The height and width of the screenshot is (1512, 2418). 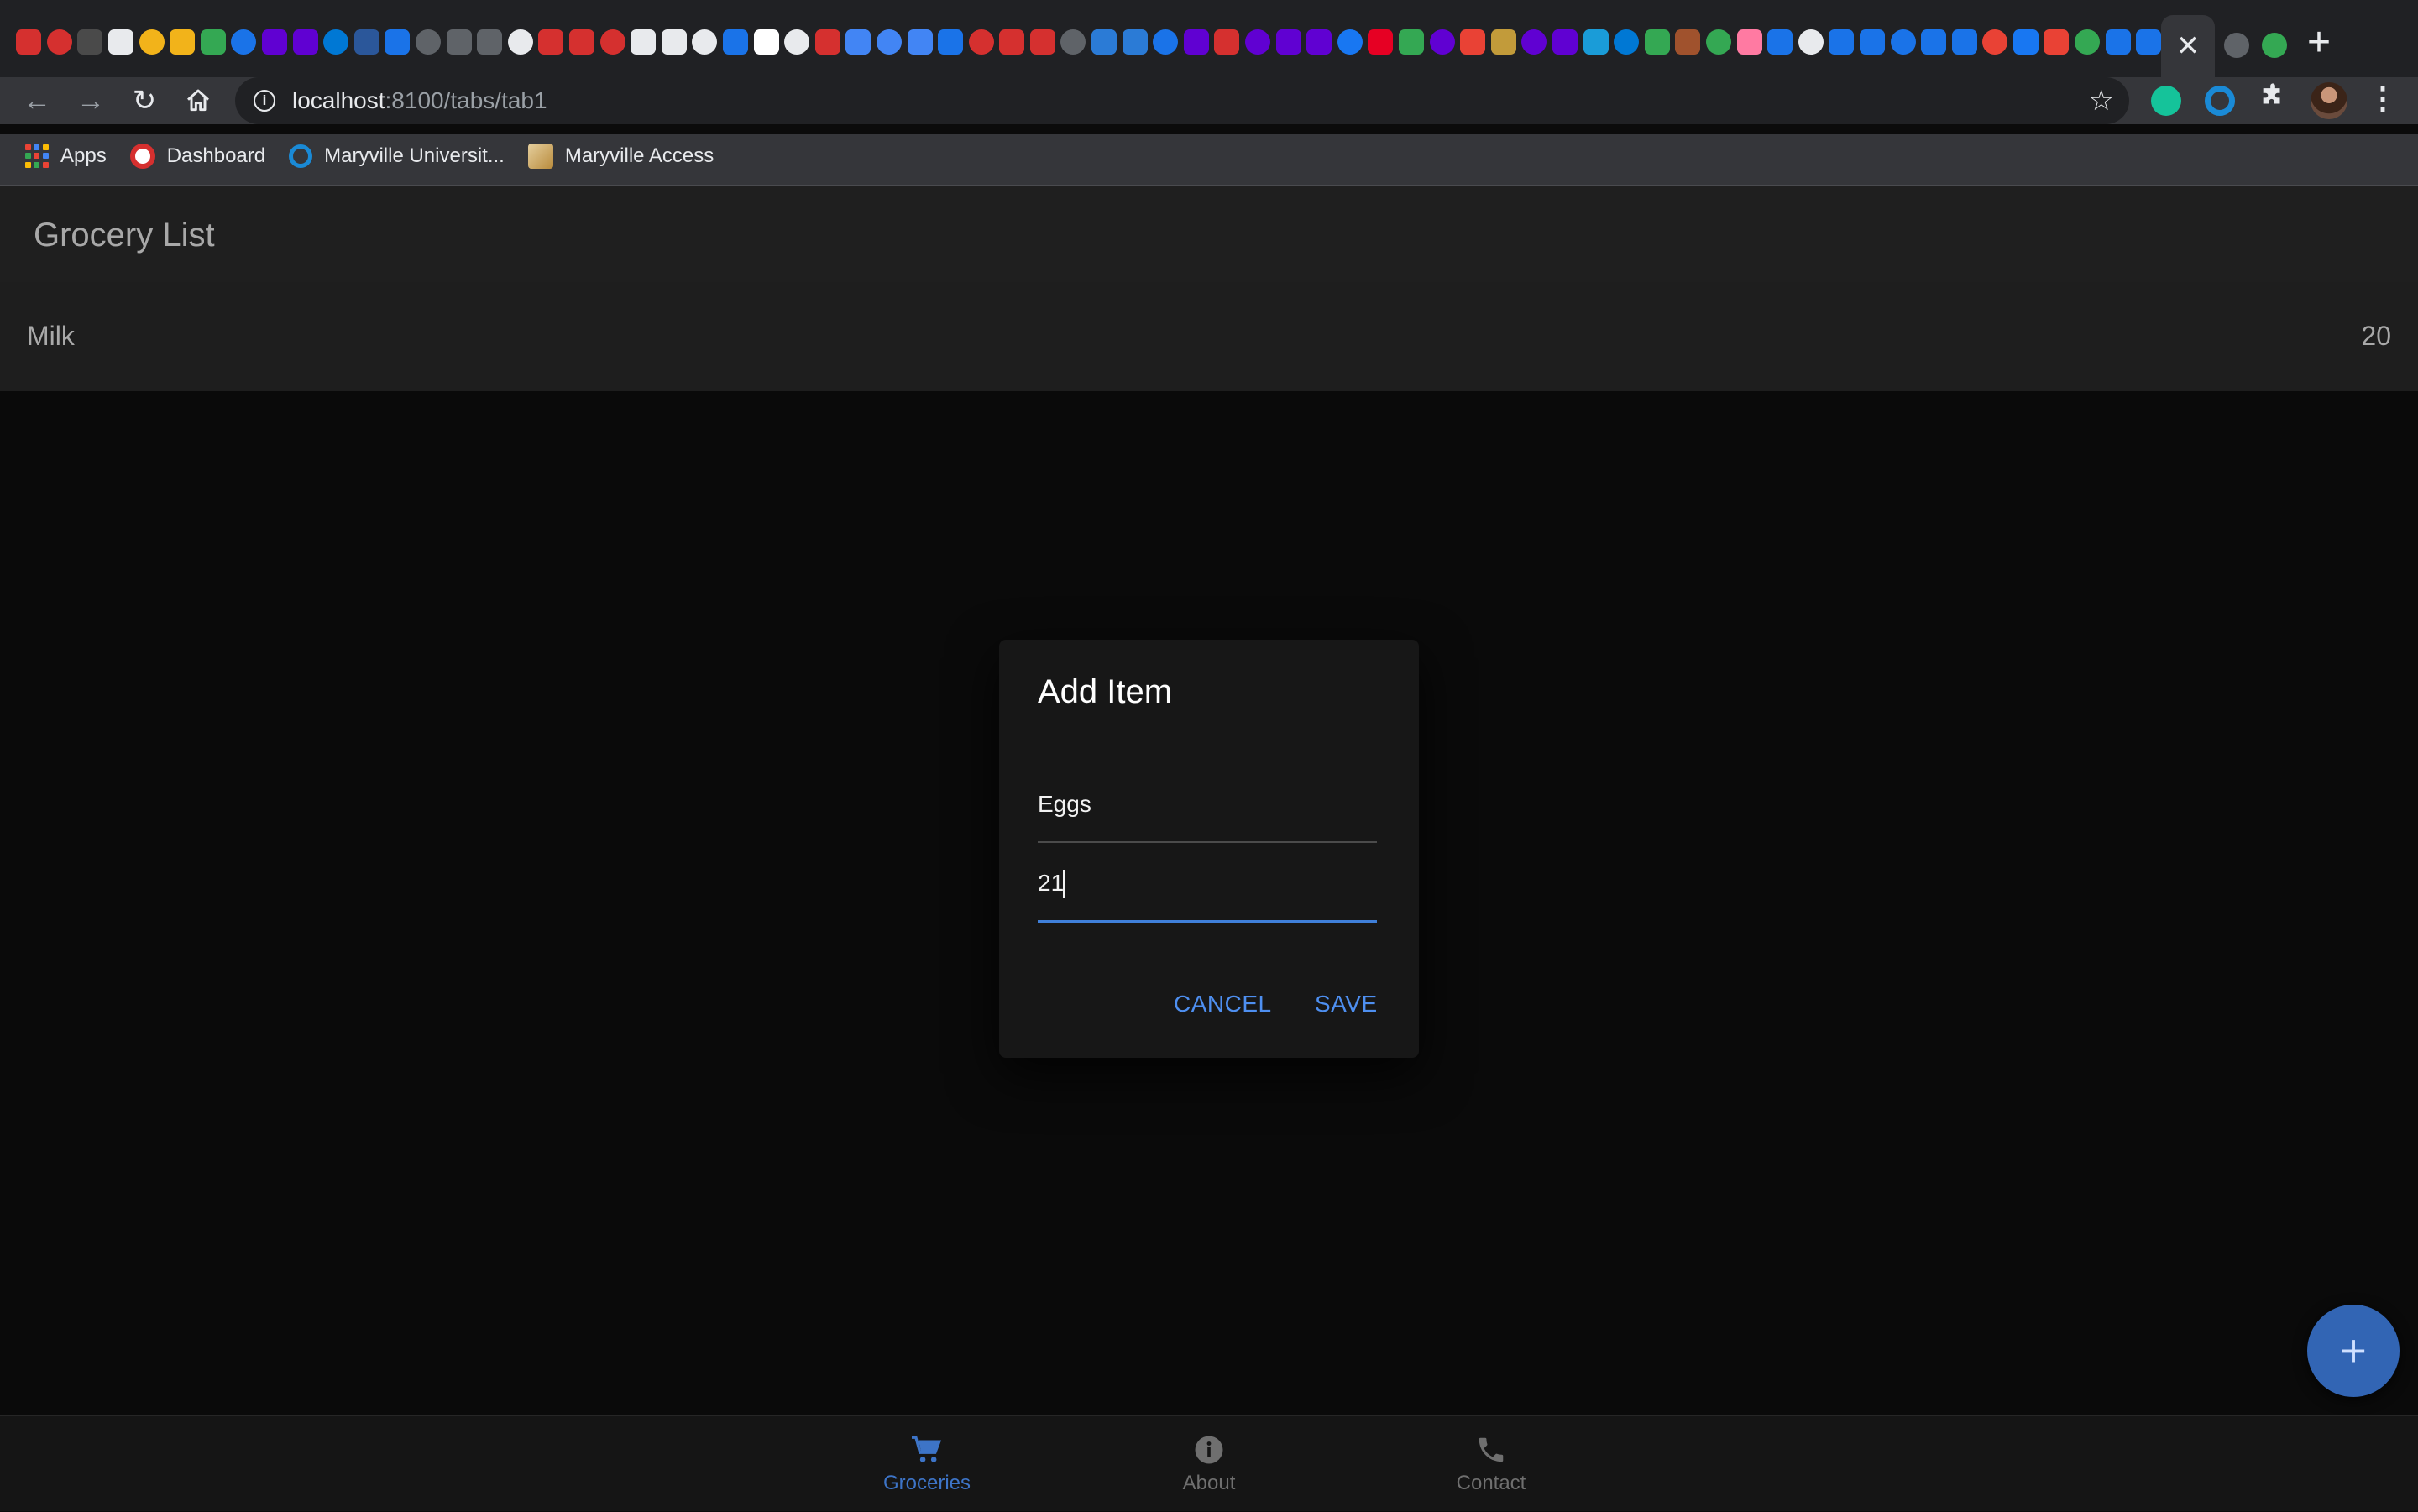 I want to click on reload-icon: ↻, so click(x=144, y=100).